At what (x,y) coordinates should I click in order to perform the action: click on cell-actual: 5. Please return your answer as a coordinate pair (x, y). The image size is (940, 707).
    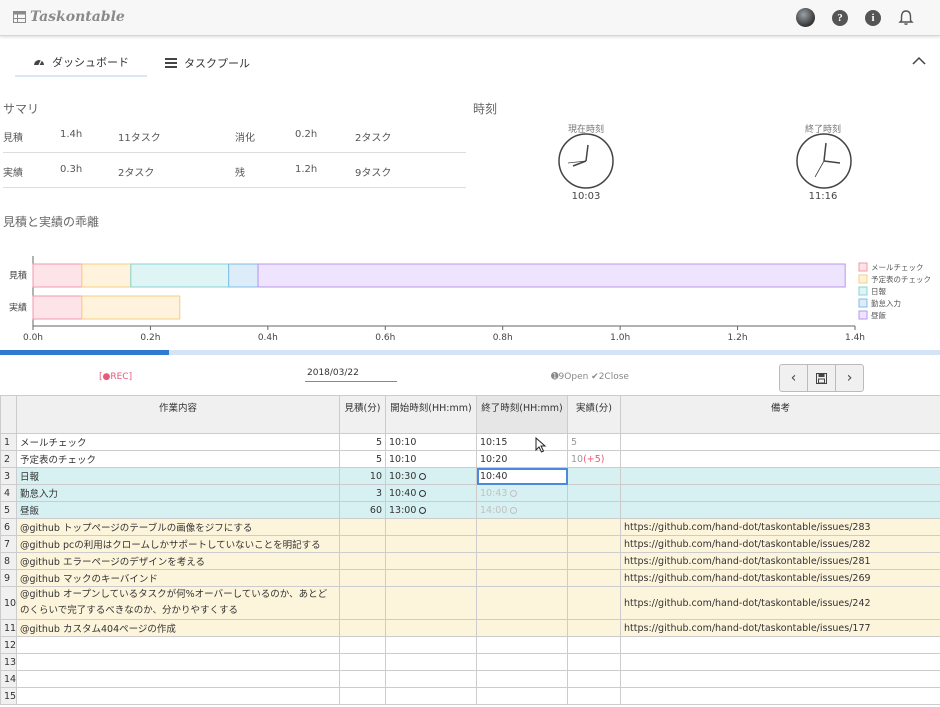
    Looking at the image, I should click on (594, 442).